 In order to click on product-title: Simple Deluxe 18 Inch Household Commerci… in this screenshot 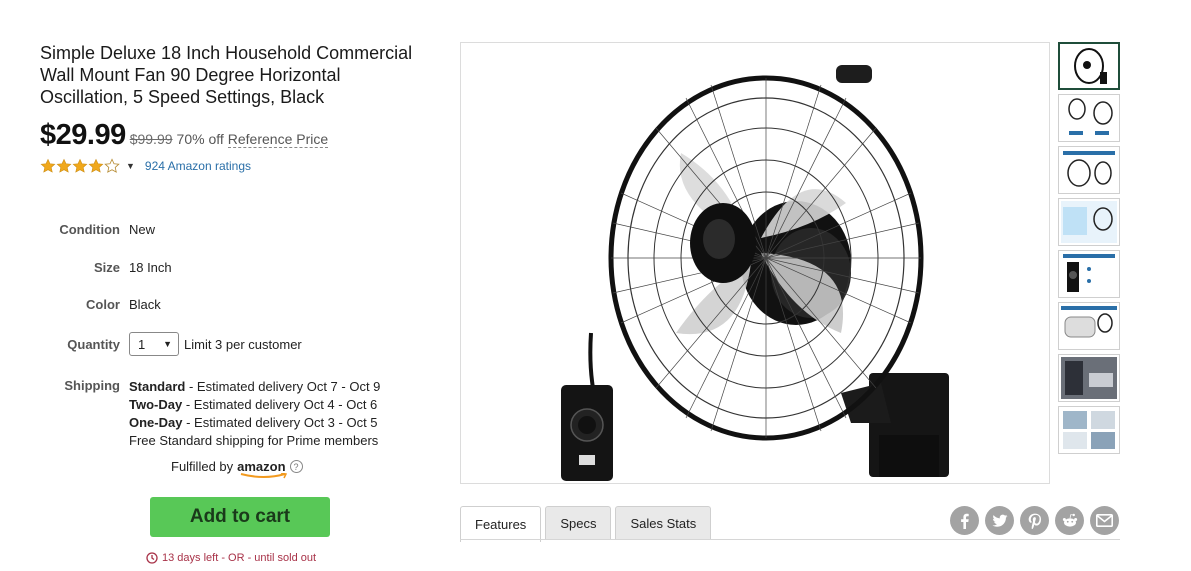, I will do `click(226, 75)`.